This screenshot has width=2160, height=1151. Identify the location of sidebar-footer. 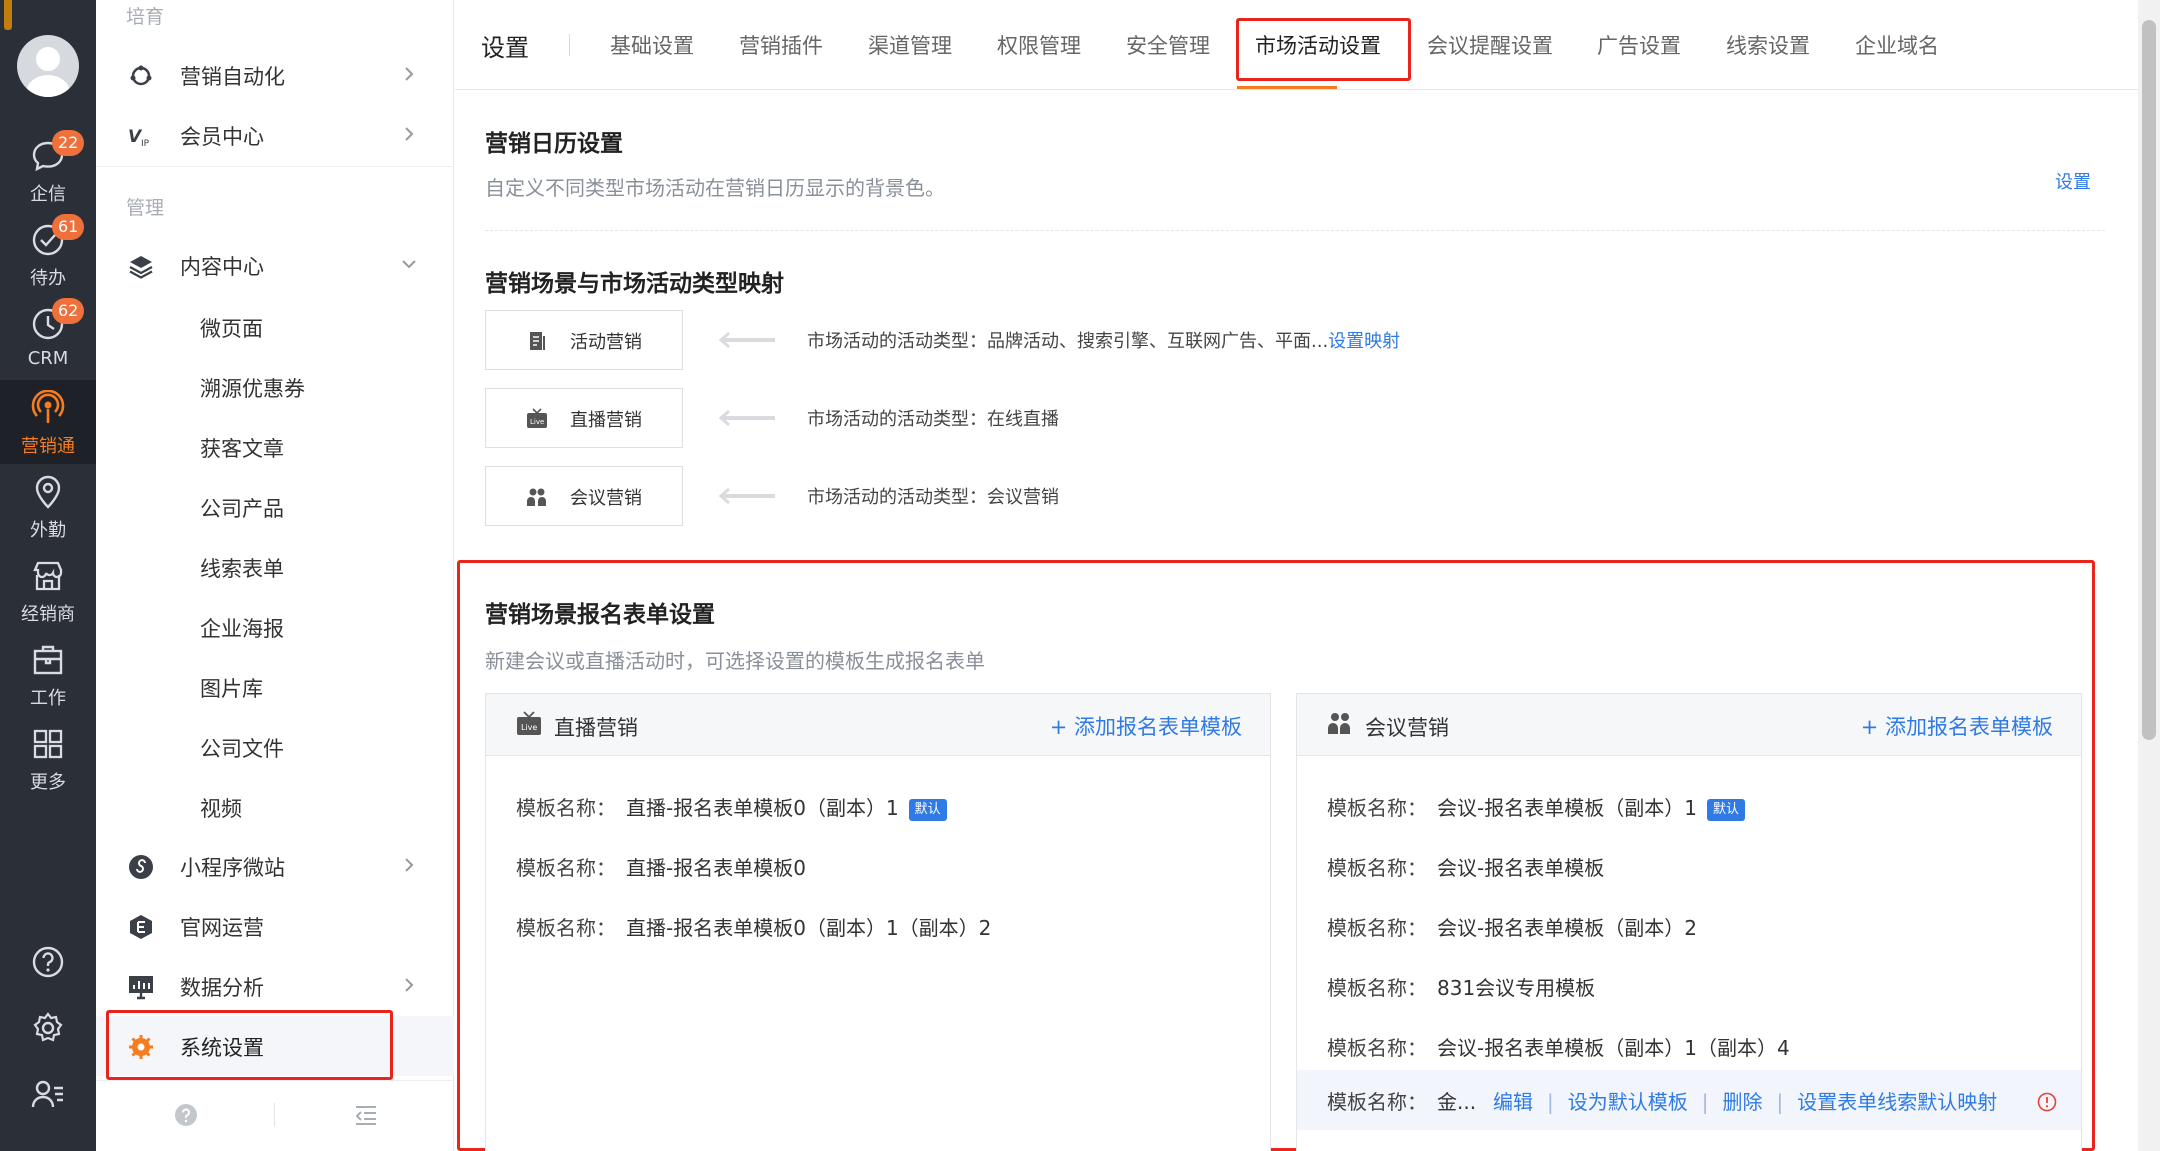
(275, 1115).